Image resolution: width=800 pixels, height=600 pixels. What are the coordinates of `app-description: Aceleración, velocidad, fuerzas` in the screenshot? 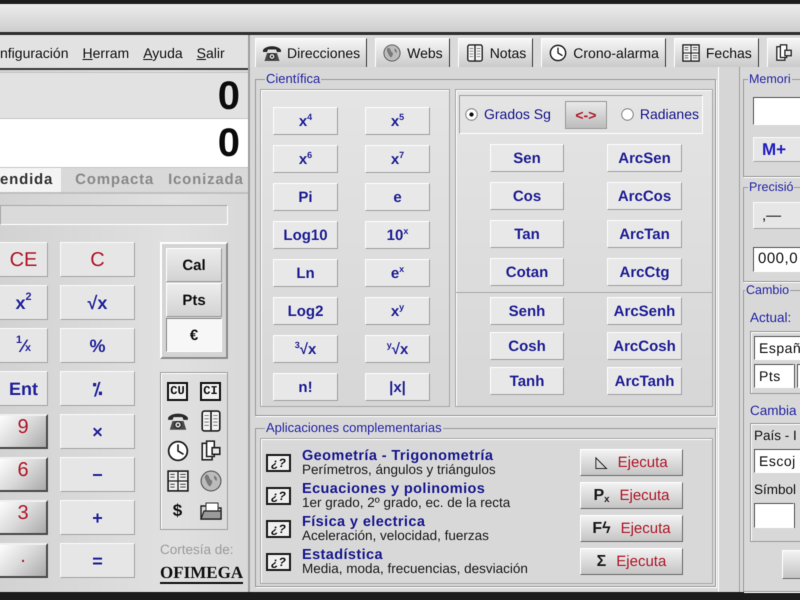 It's located at (396, 535).